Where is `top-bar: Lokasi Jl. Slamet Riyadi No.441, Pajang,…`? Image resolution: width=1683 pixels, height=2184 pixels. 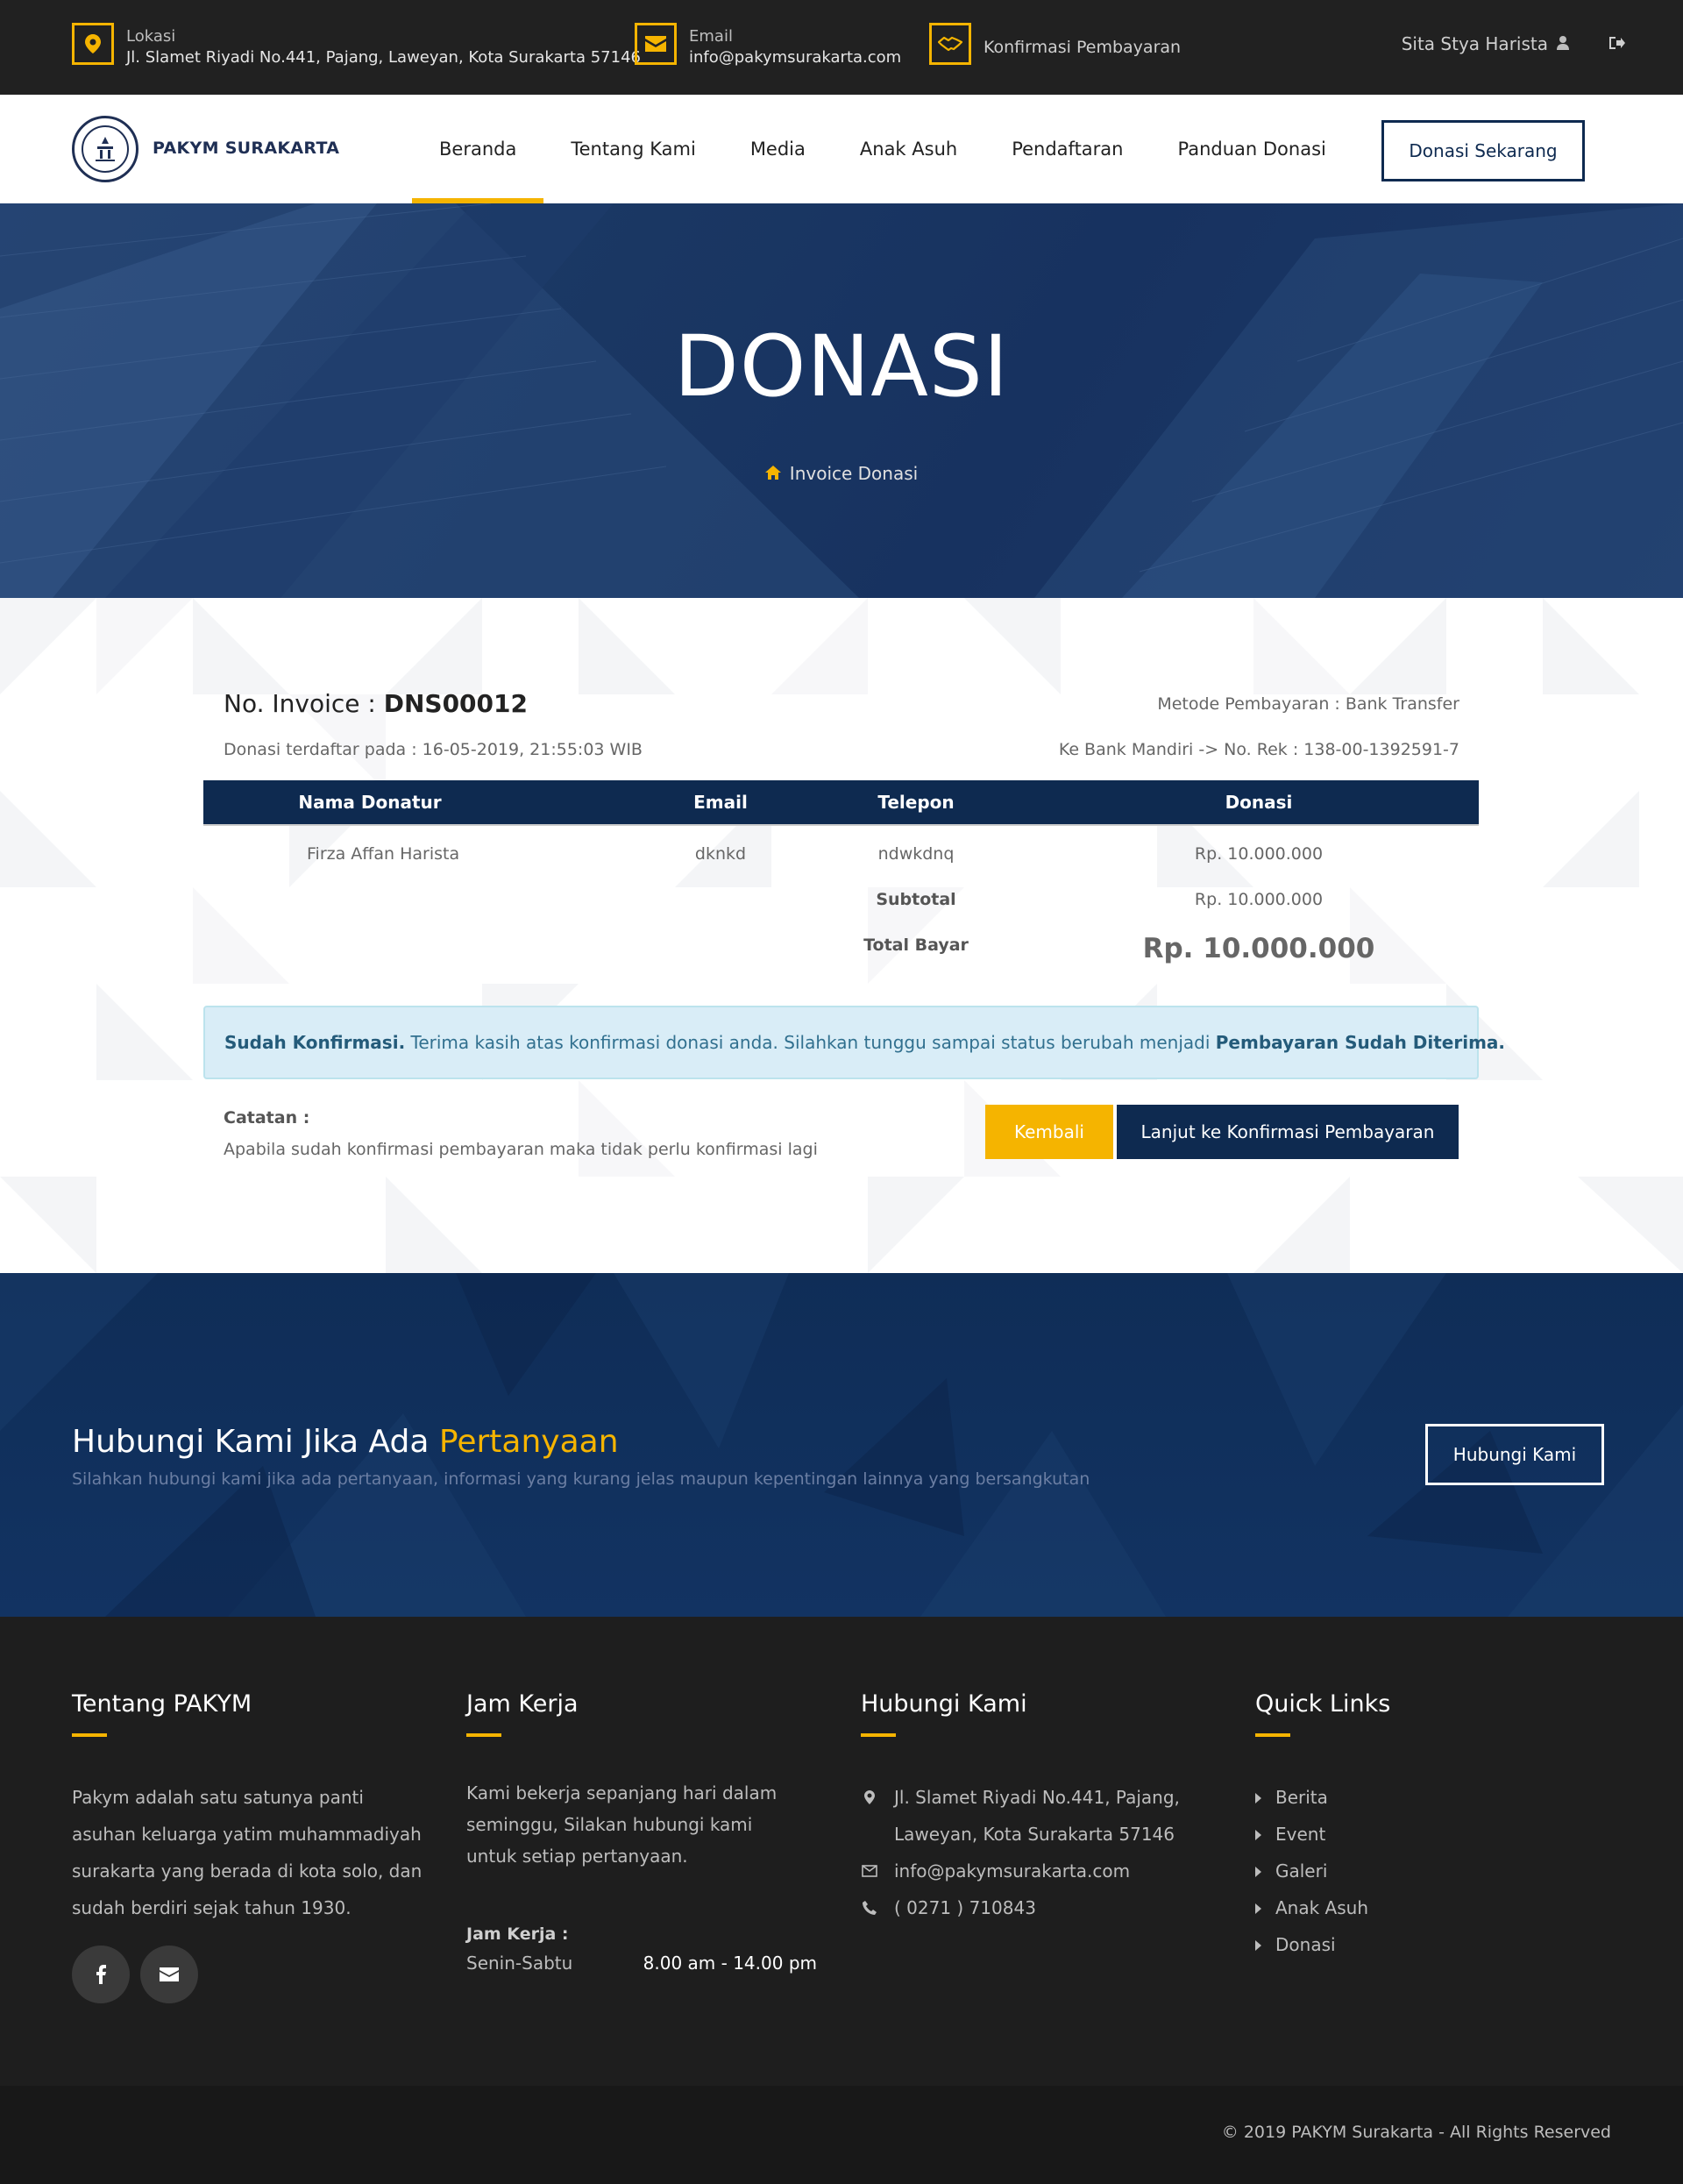
top-bar: Lokasi Jl. Slamet Riyadi No.441, Pajang,… is located at coordinates (841, 47).